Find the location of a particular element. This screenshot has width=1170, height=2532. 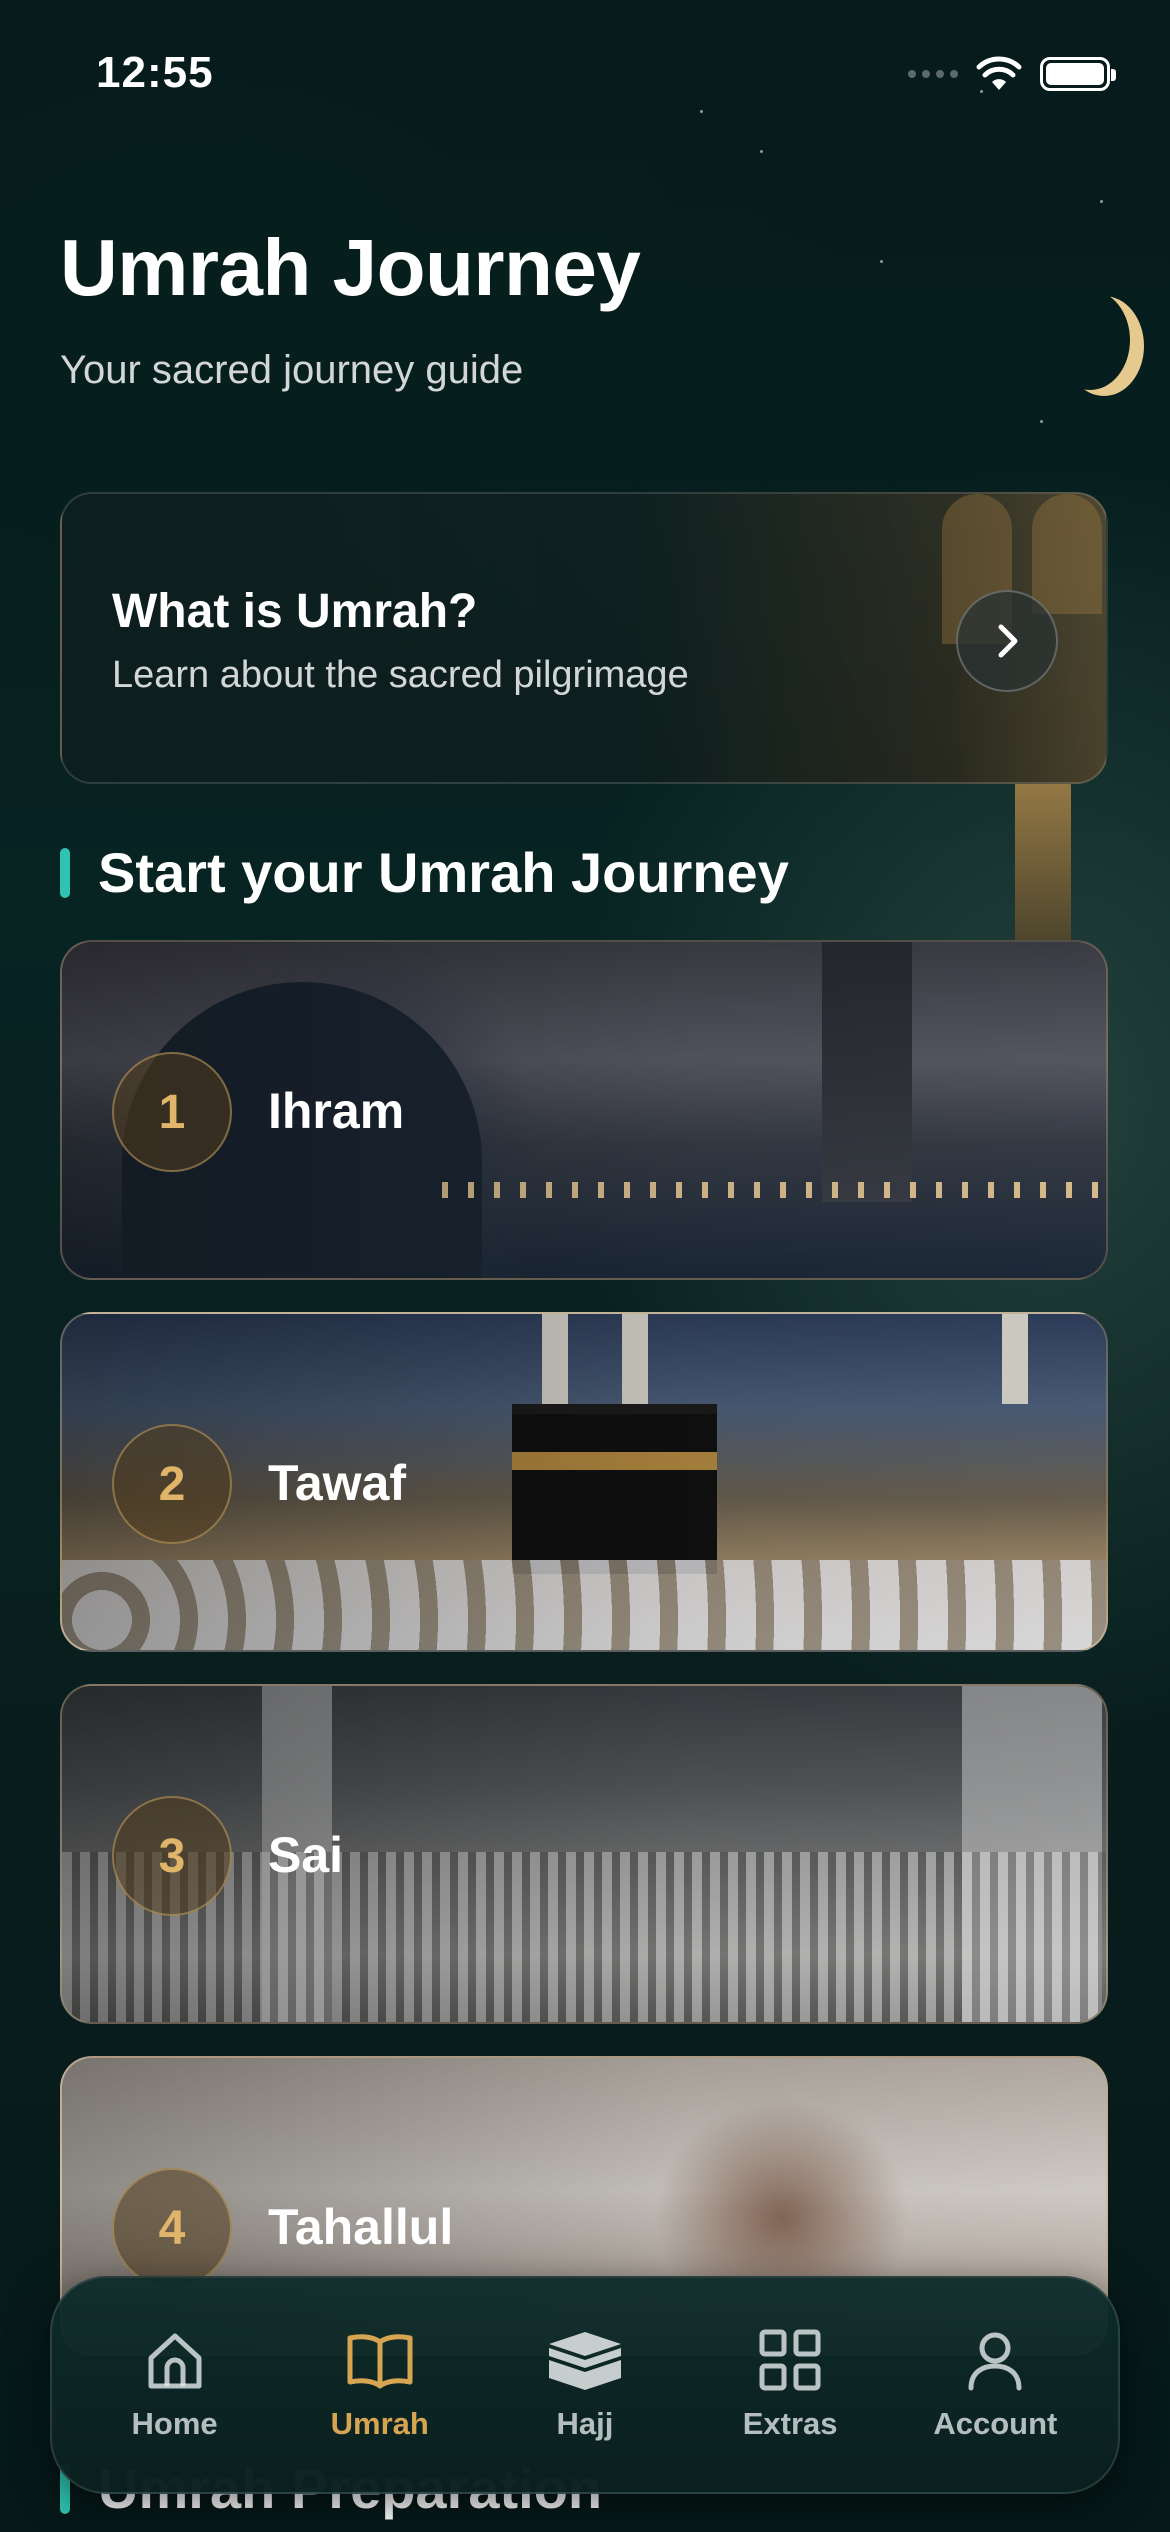

tab-account: Account is located at coordinates (995, 2385).